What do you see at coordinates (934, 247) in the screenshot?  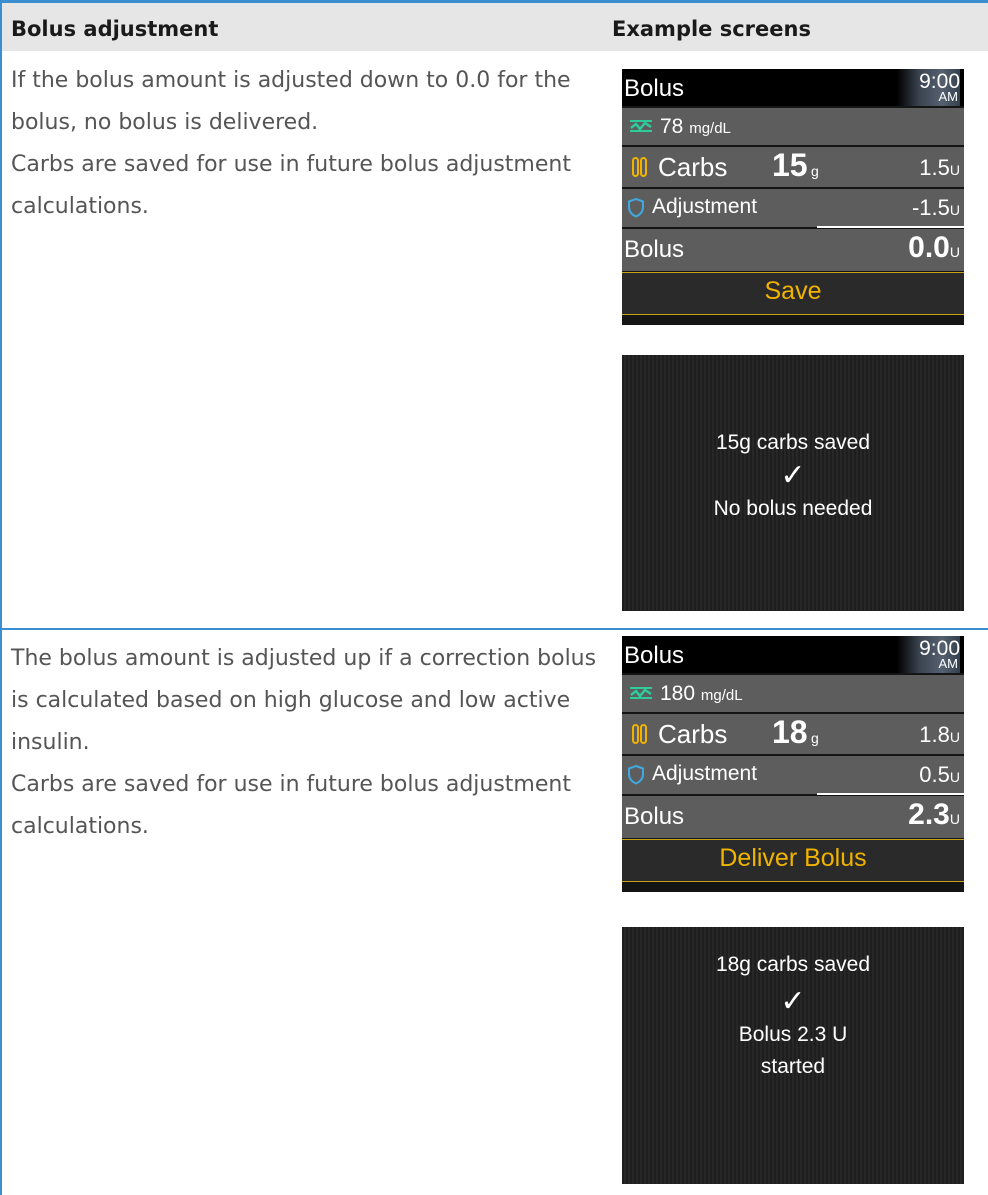 I see `bolus-value: 0.0U` at bounding box center [934, 247].